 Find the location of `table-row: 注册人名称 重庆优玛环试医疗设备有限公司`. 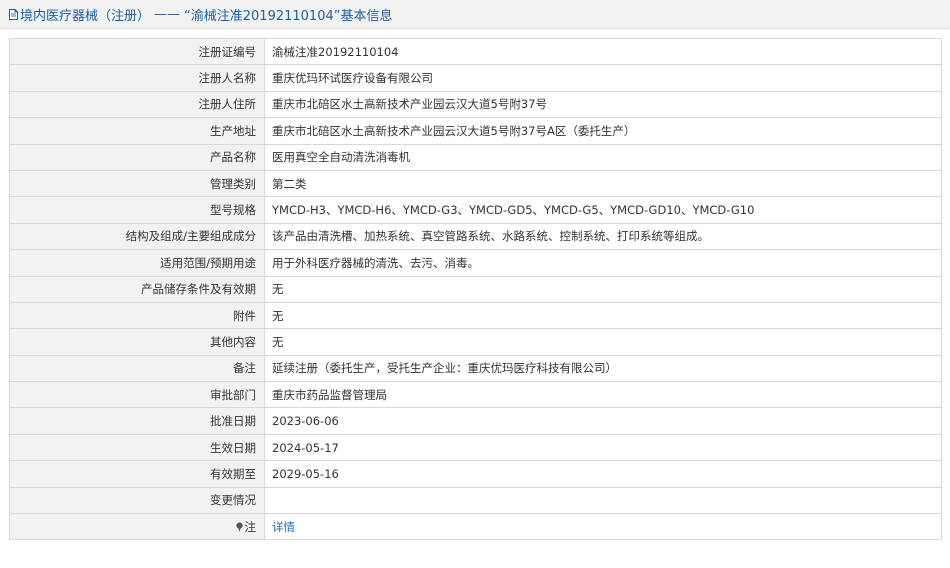

table-row: 注册人名称 重庆优玛环试医疗设备有限公司 is located at coordinates (475, 78).